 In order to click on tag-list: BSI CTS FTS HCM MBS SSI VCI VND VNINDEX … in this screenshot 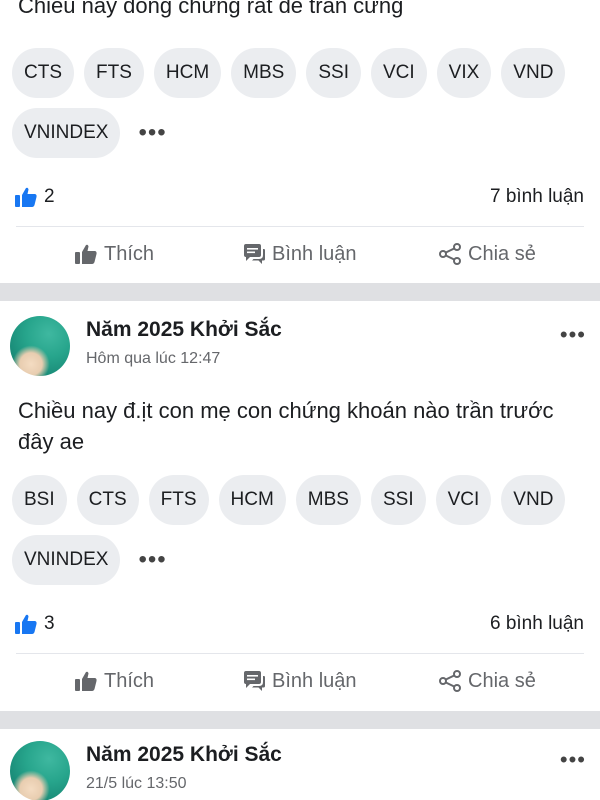, I will do `click(302, 530)`.